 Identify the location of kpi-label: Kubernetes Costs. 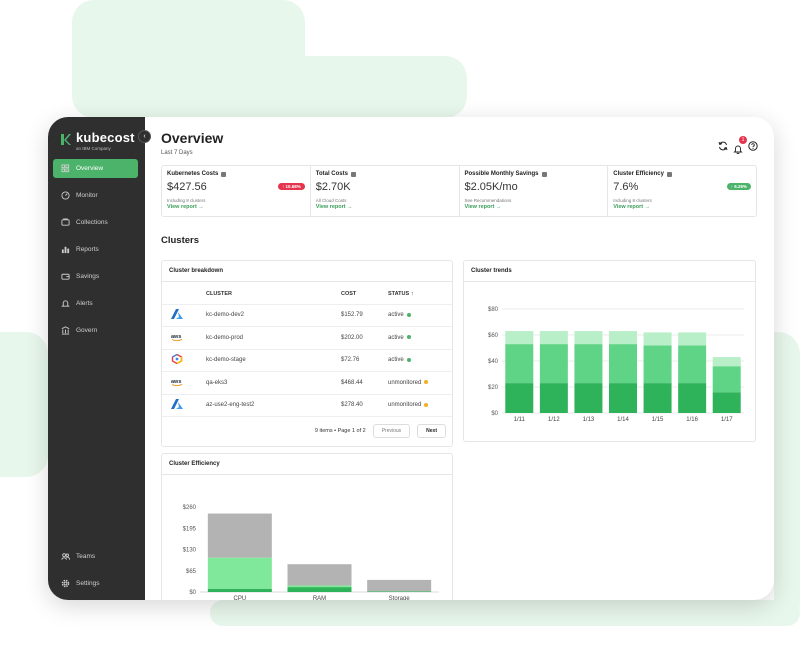
(236, 174).